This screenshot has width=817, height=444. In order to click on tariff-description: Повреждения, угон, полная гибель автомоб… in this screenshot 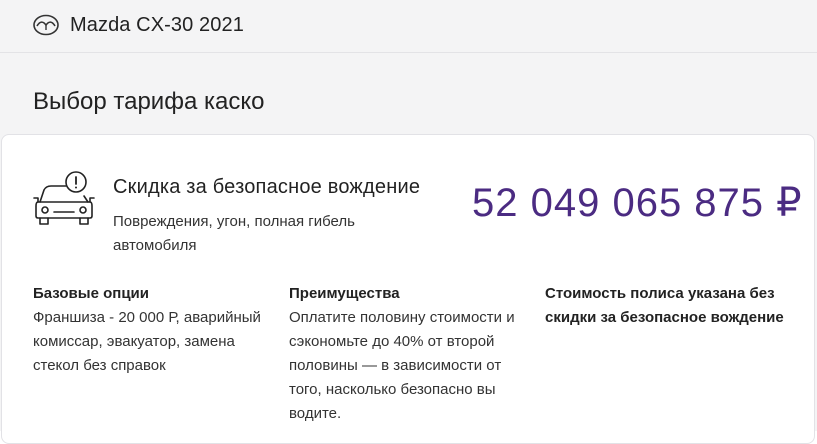, I will do `click(234, 233)`.